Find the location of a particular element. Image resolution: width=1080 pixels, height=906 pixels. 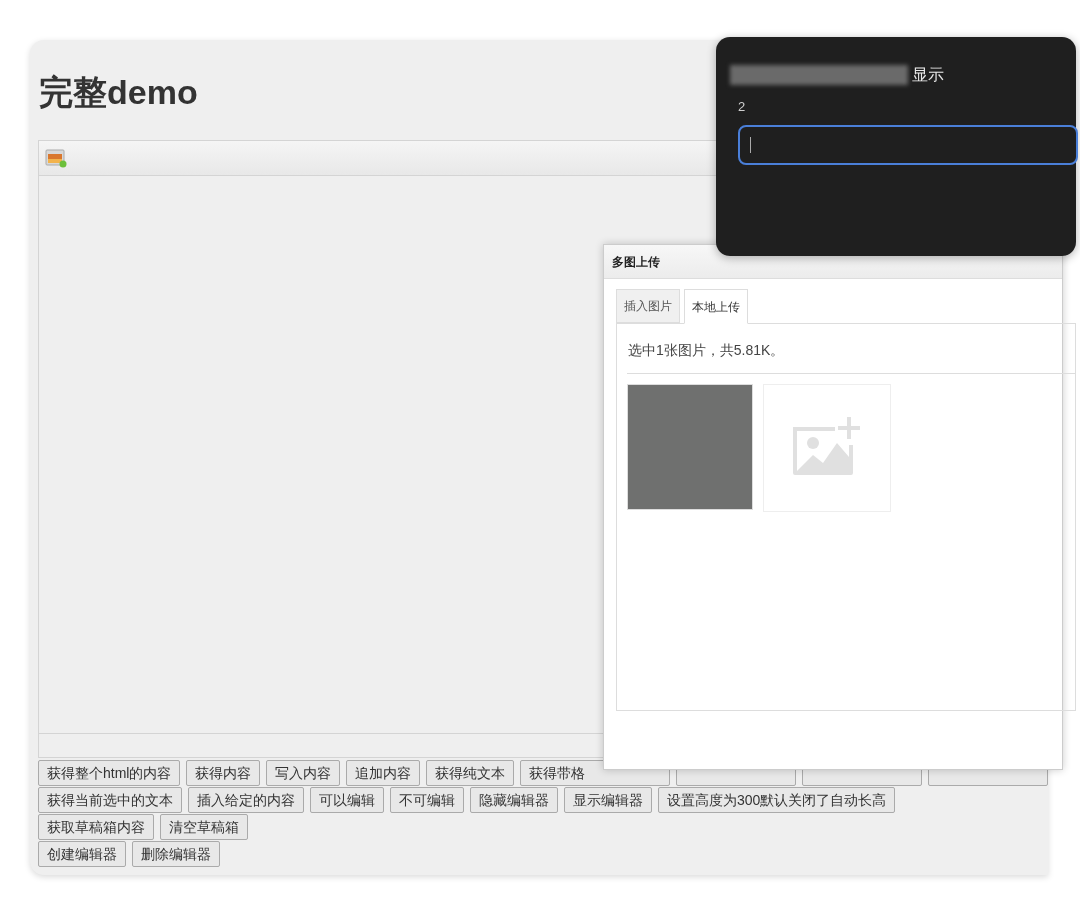

add-image-tile is located at coordinates (827, 448).